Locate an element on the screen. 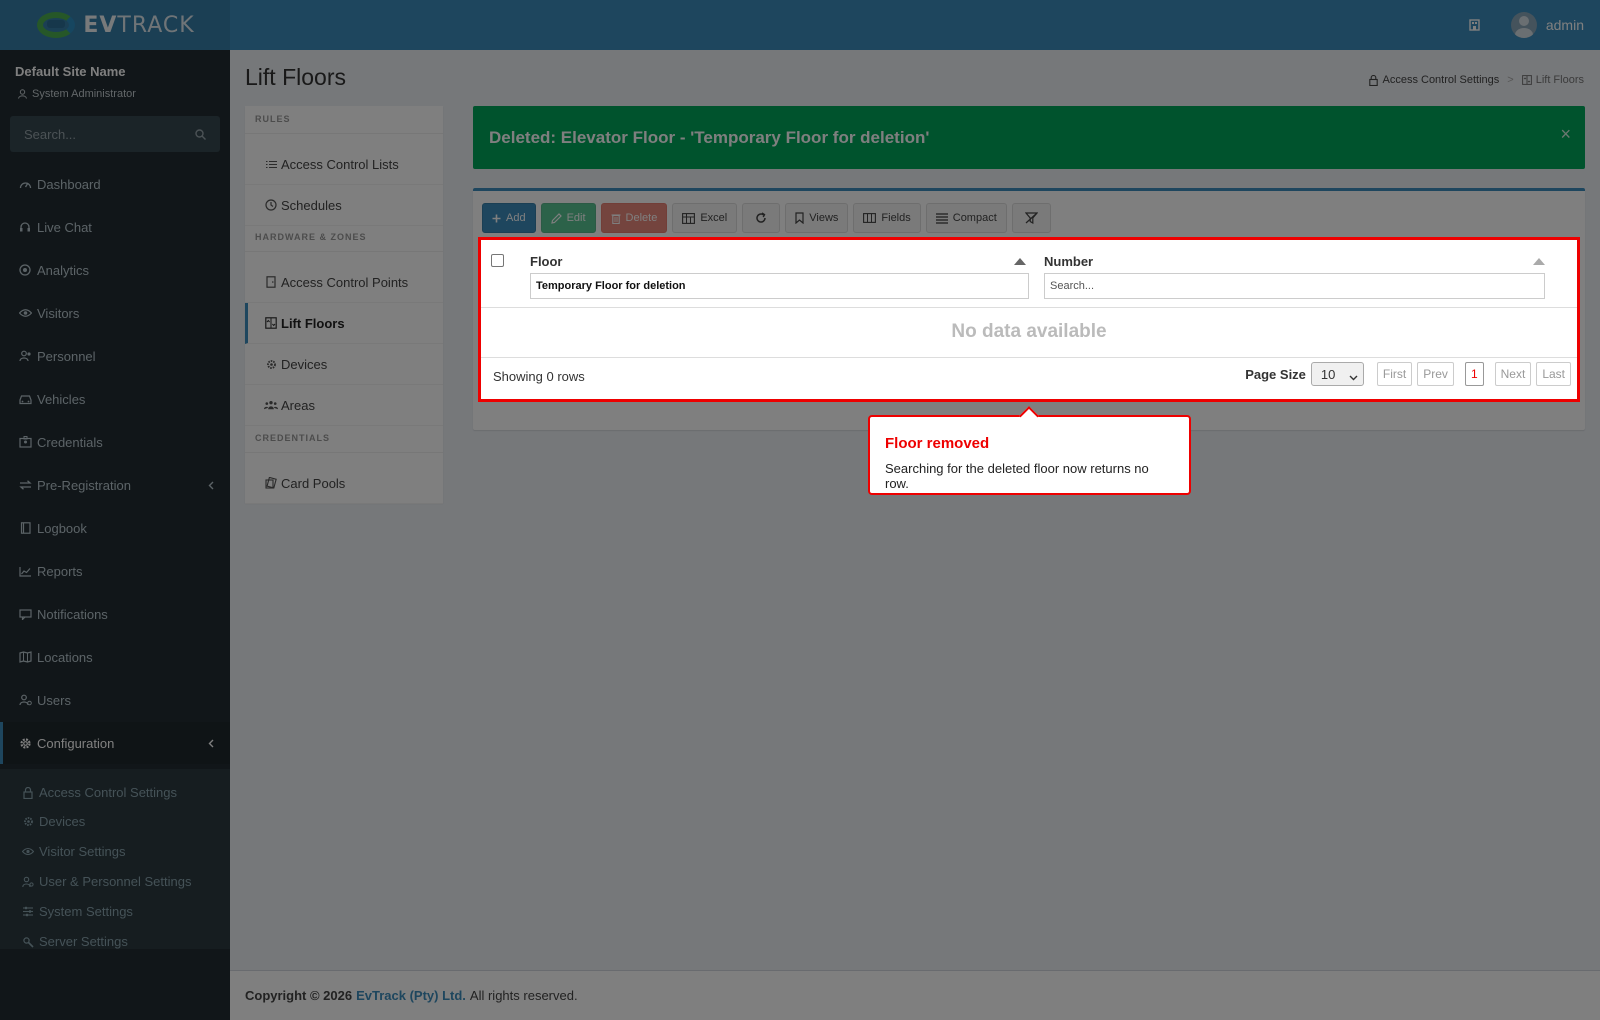 This screenshot has width=1600, height=1020. sidebar-item-live-chat: Live Chat is located at coordinates (115, 227).